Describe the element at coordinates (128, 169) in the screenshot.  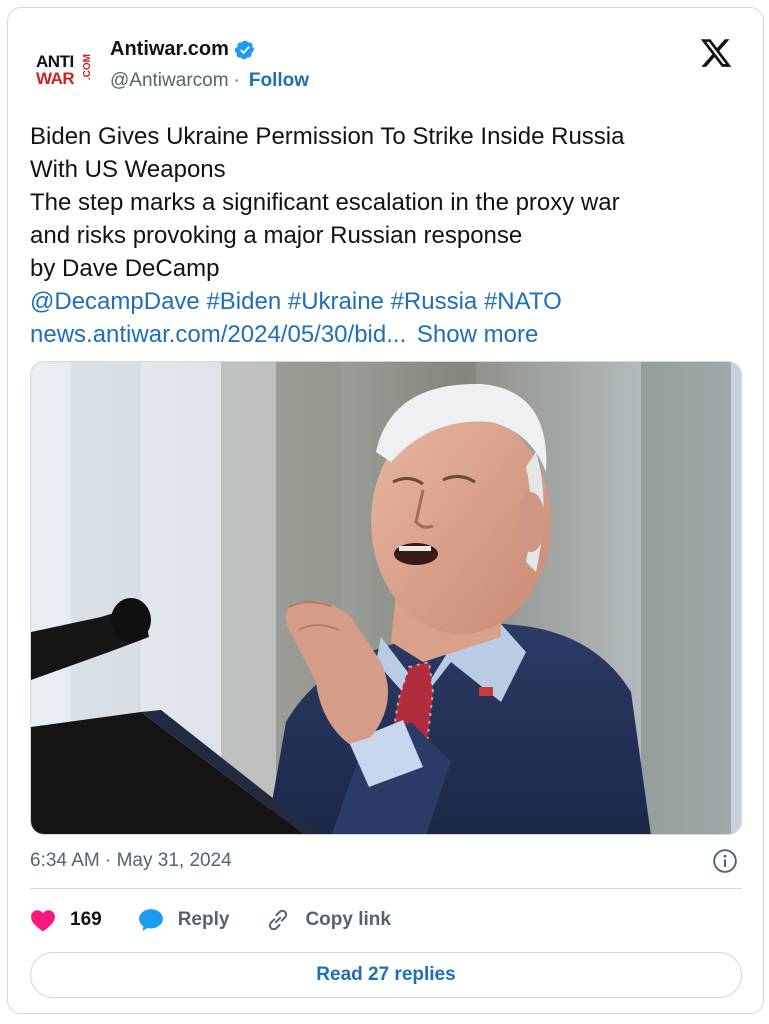
I see `tweet-line: With US Weapons` at that location.